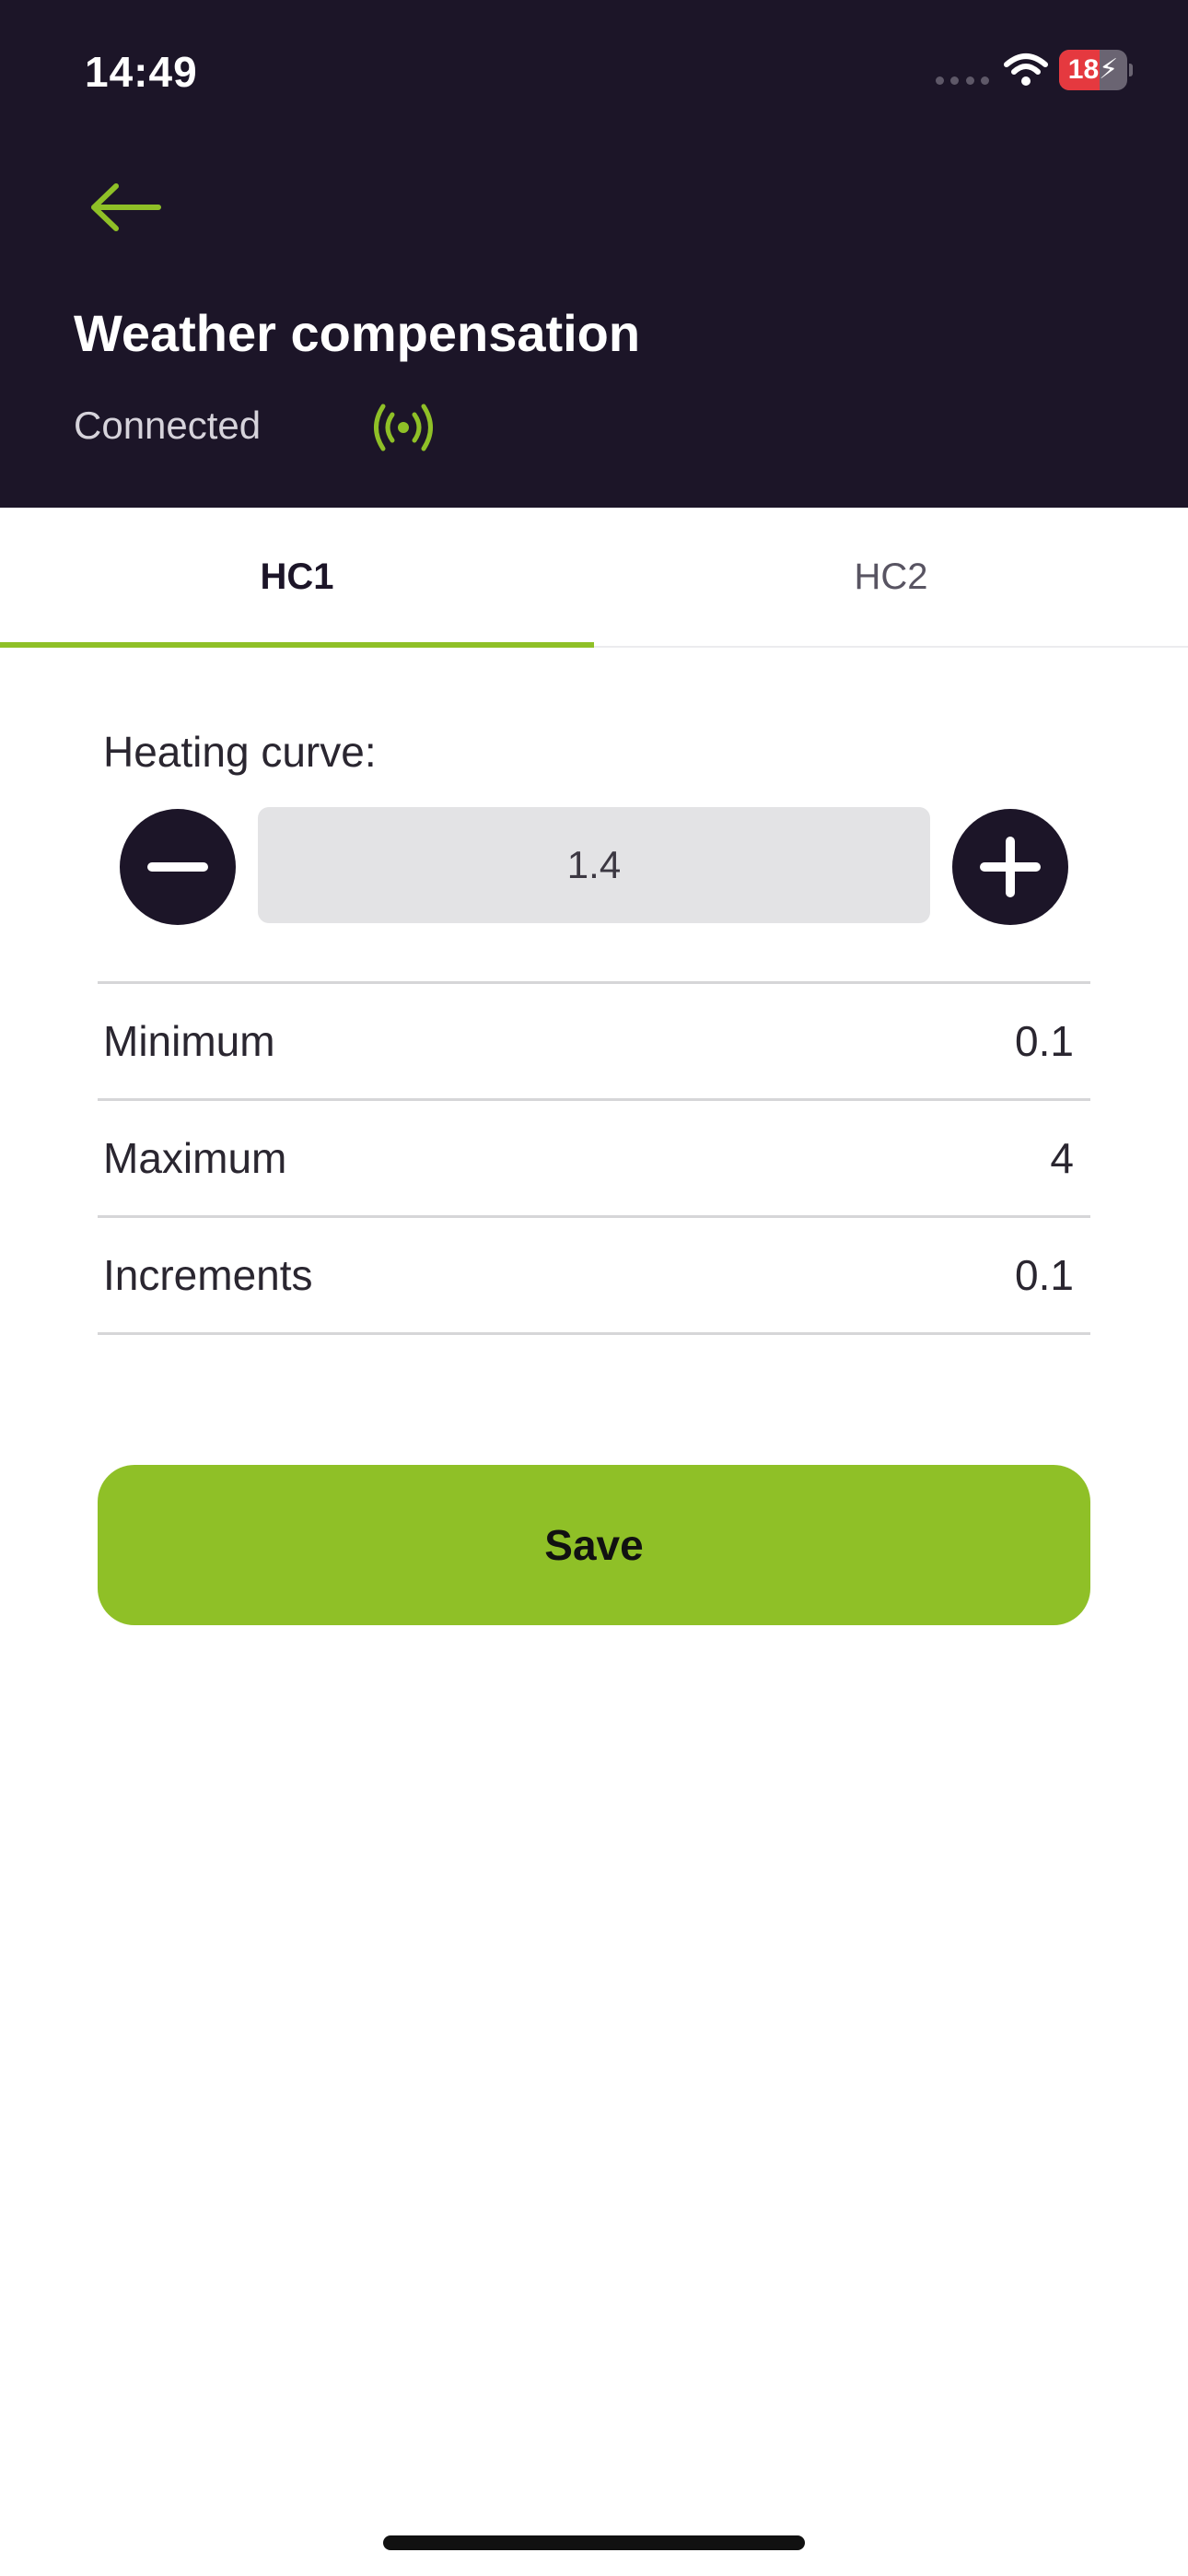 Image resolution: width=1188 pixels, height=2576 pixels. I want to click on connection-status: Connected, so click(168, 425).